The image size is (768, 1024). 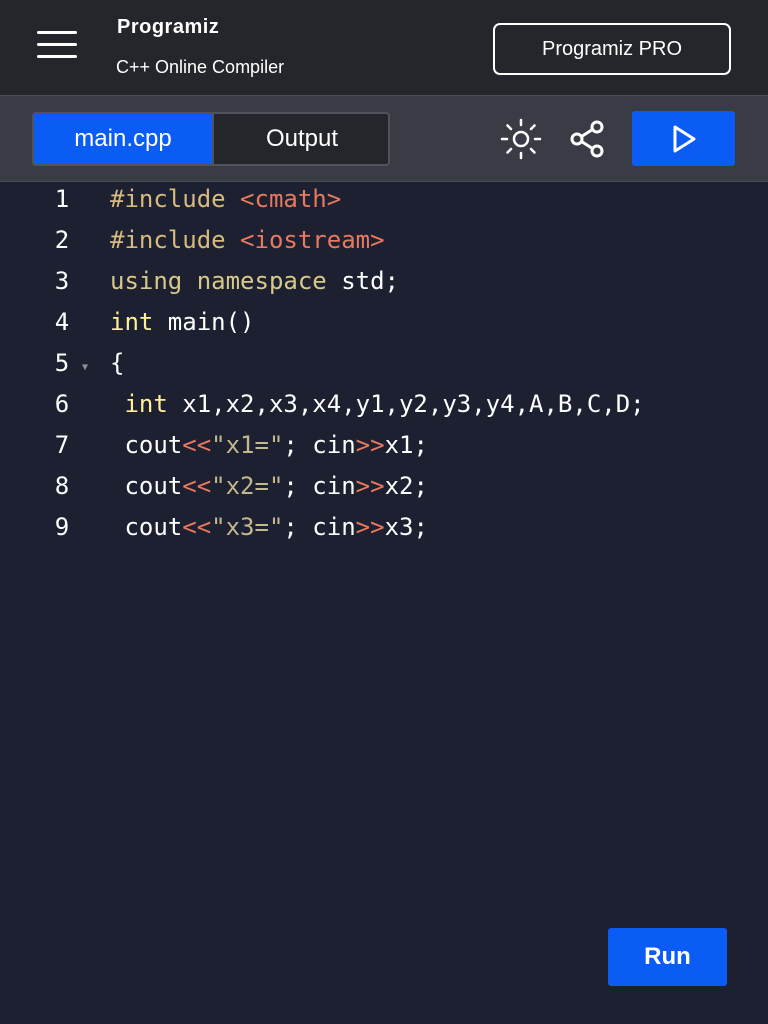 I want to click on line-number: 7, so click(x=62, y=445).